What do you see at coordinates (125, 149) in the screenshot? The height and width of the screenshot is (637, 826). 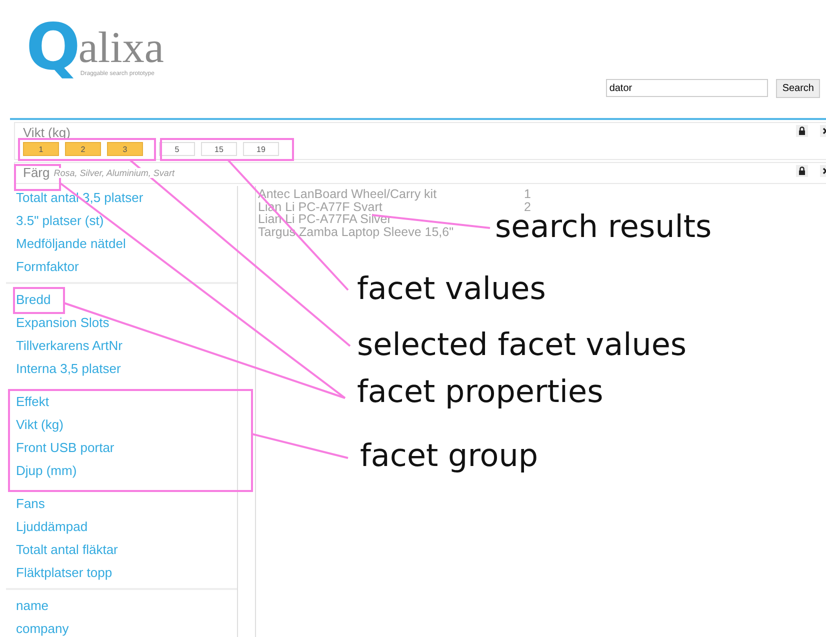 I see `facet-value-chip: 3` at bounding box center [125, 149].